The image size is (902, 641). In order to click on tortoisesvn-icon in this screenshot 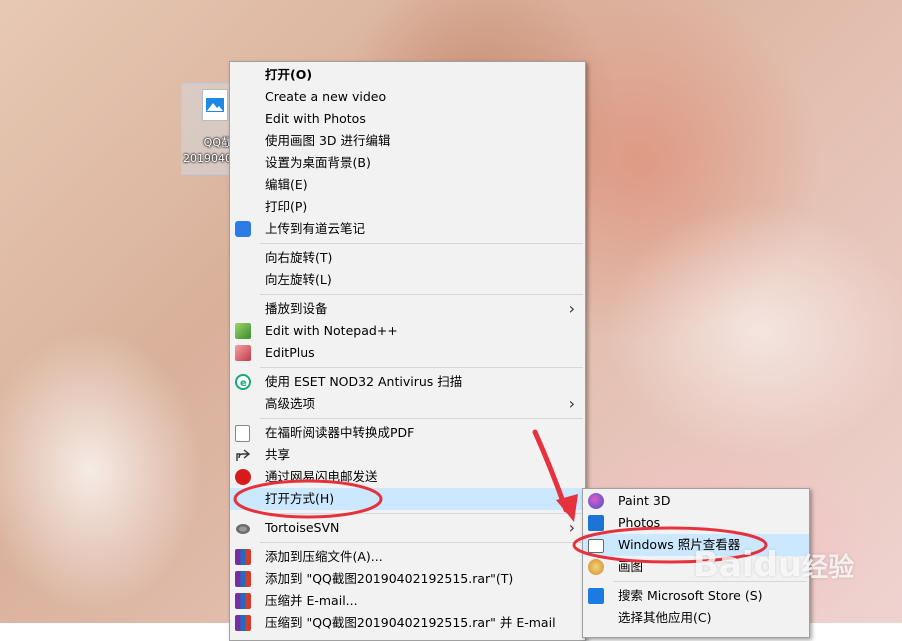, I will do `click(243, 528)`.